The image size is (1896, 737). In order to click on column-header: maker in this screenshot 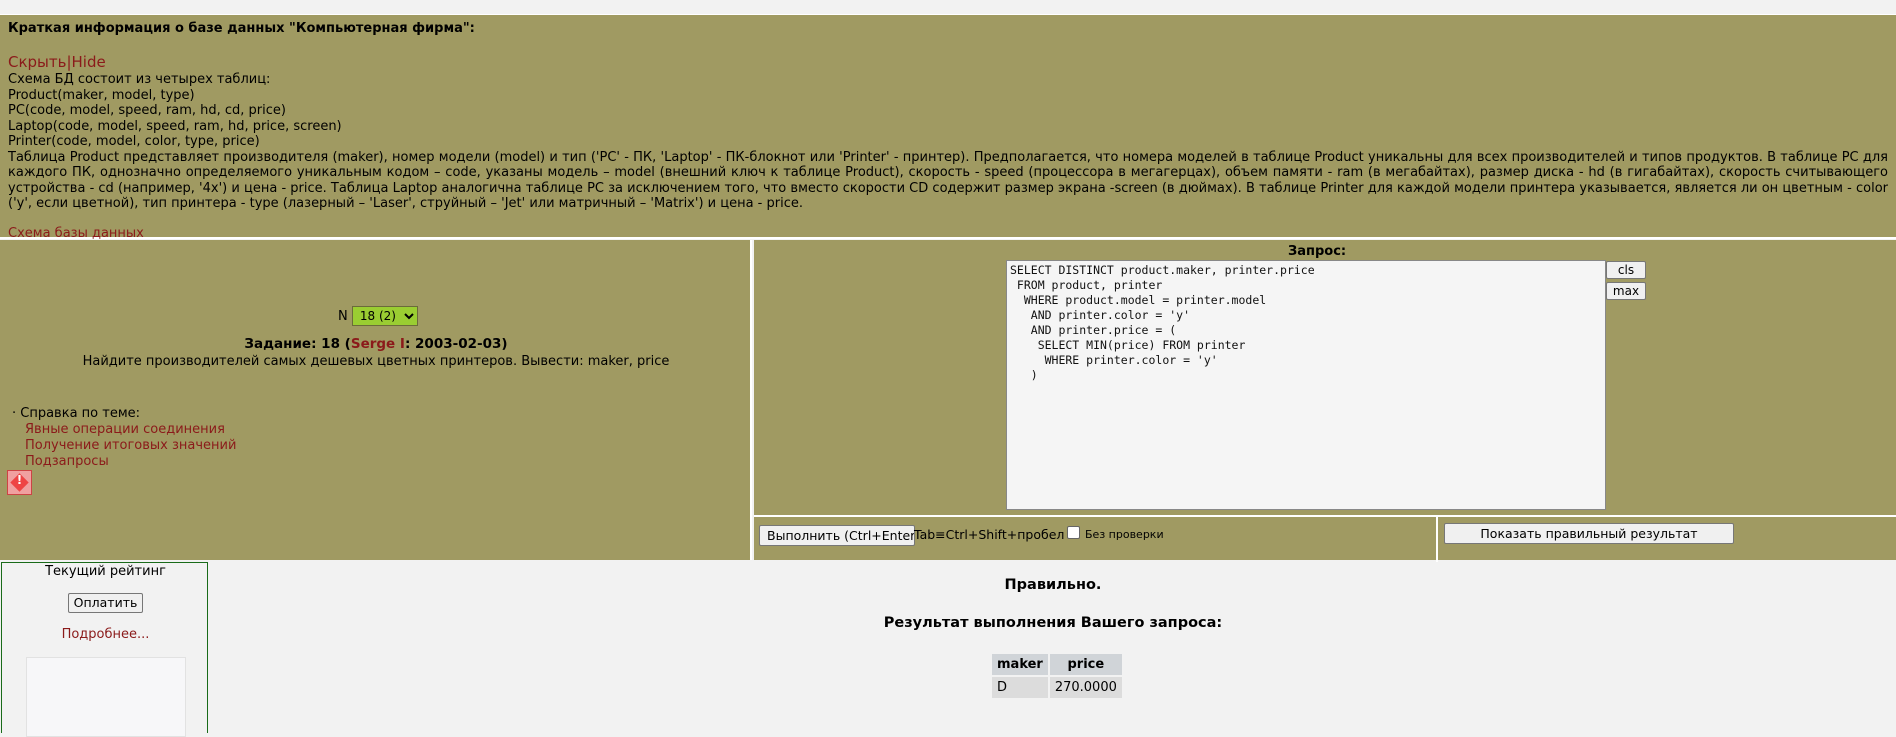, I will do `click(1020, 664)`.